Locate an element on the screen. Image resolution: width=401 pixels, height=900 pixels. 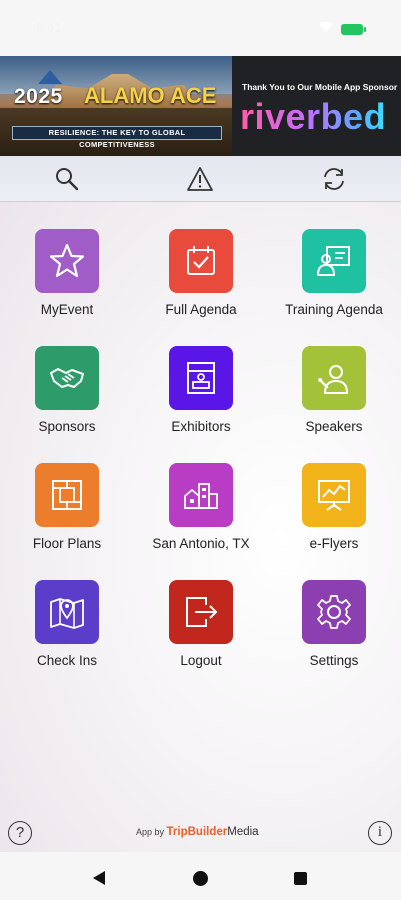
refresh-button is located at coordinates (334, 179).